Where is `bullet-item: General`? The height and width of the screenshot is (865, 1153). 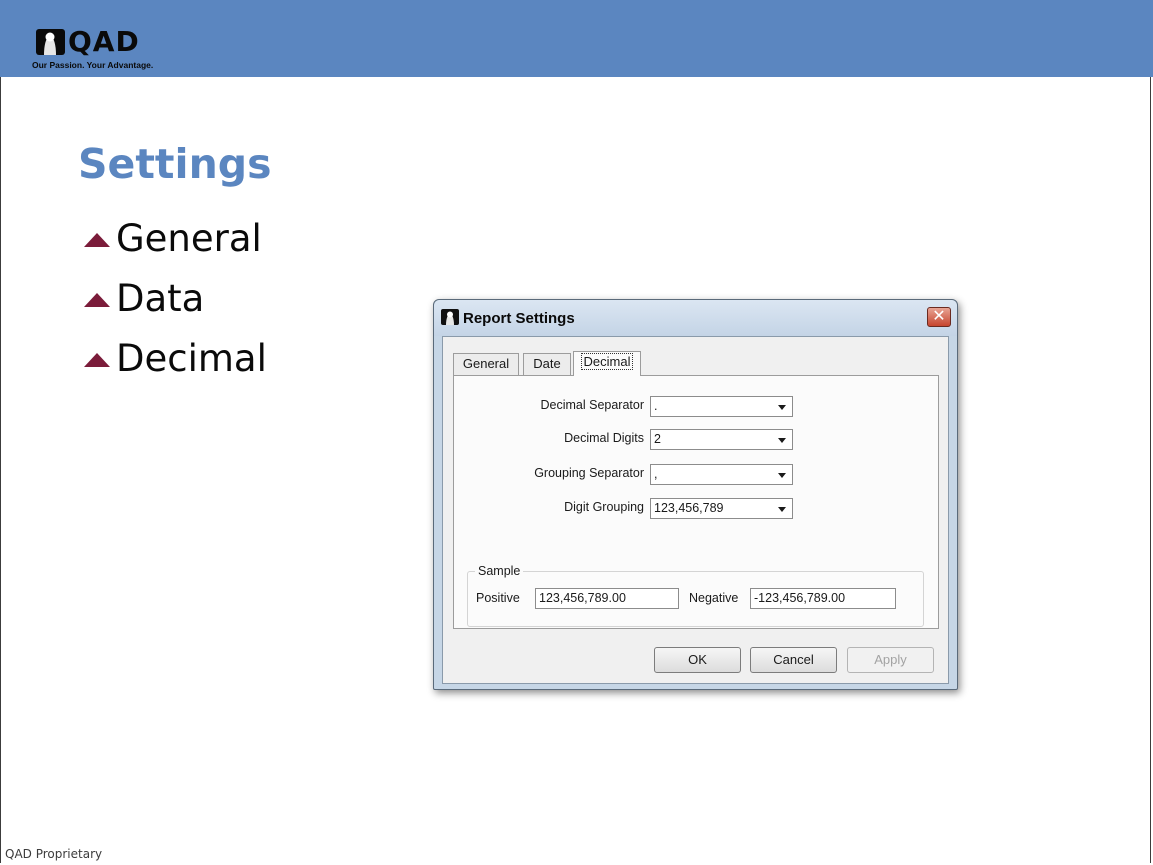 bullet-item: General is located at coordinates (175, 238).